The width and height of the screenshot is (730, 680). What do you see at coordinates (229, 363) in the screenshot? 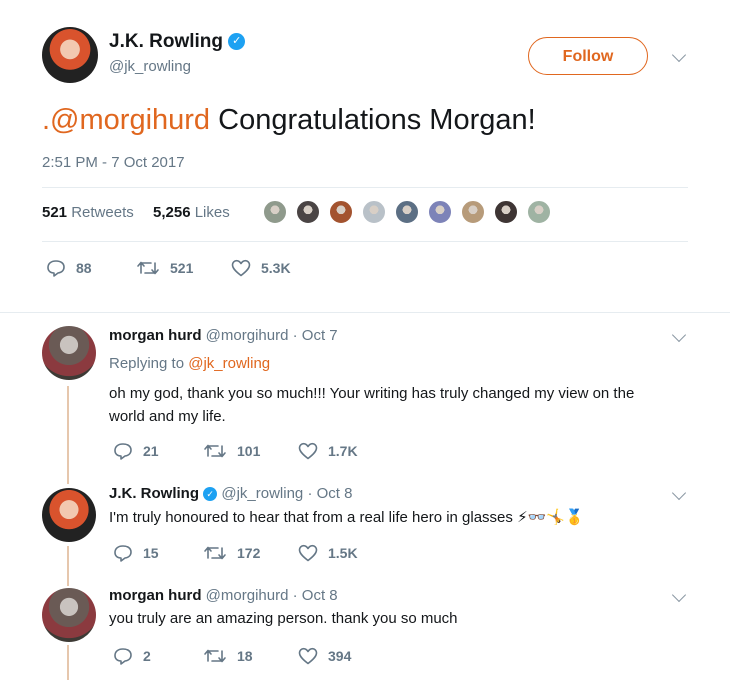
I see `replying-to-link: @jk_rowling` at bounding box center [229, 363].